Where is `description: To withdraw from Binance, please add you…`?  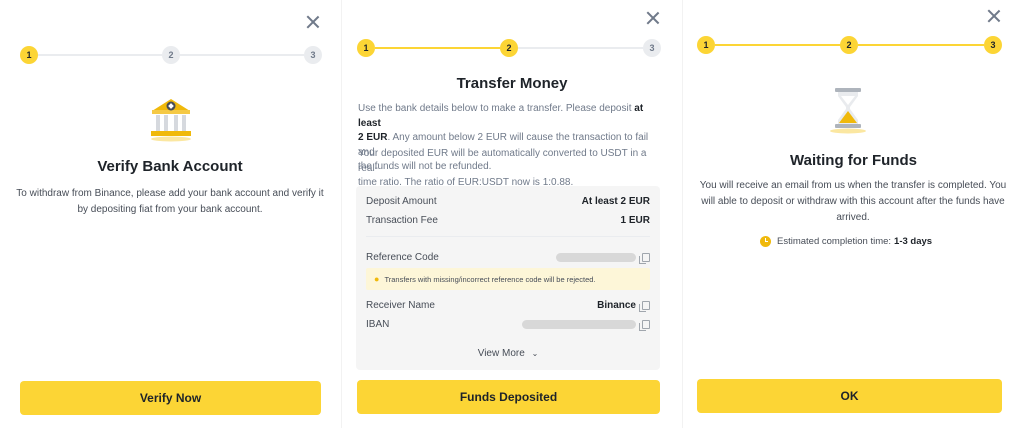 description: To withdraw from Binance, please add you… is located at coordinates (170, 201).